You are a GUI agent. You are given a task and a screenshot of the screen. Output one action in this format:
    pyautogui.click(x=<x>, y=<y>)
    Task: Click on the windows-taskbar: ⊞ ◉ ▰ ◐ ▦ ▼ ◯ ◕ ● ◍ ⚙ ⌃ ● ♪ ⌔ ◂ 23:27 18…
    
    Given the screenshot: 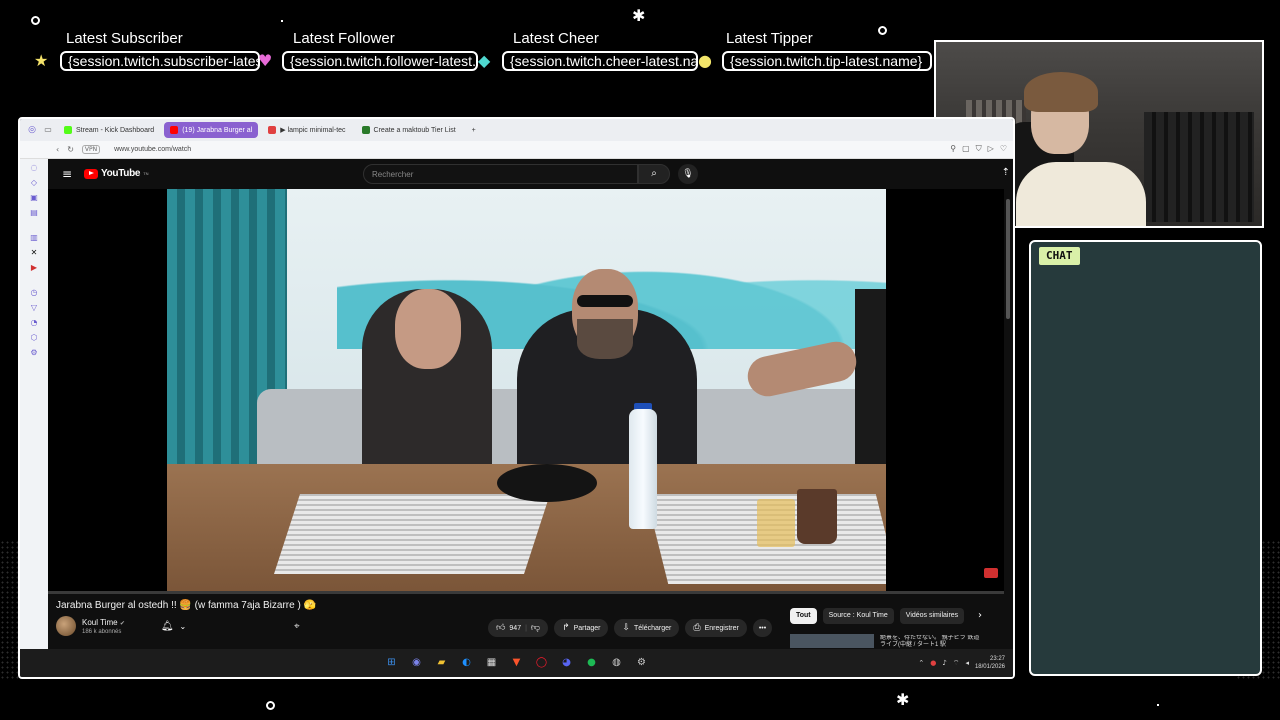 What is the action you would take?
    pyautogui.click(x=516, y=663)
    